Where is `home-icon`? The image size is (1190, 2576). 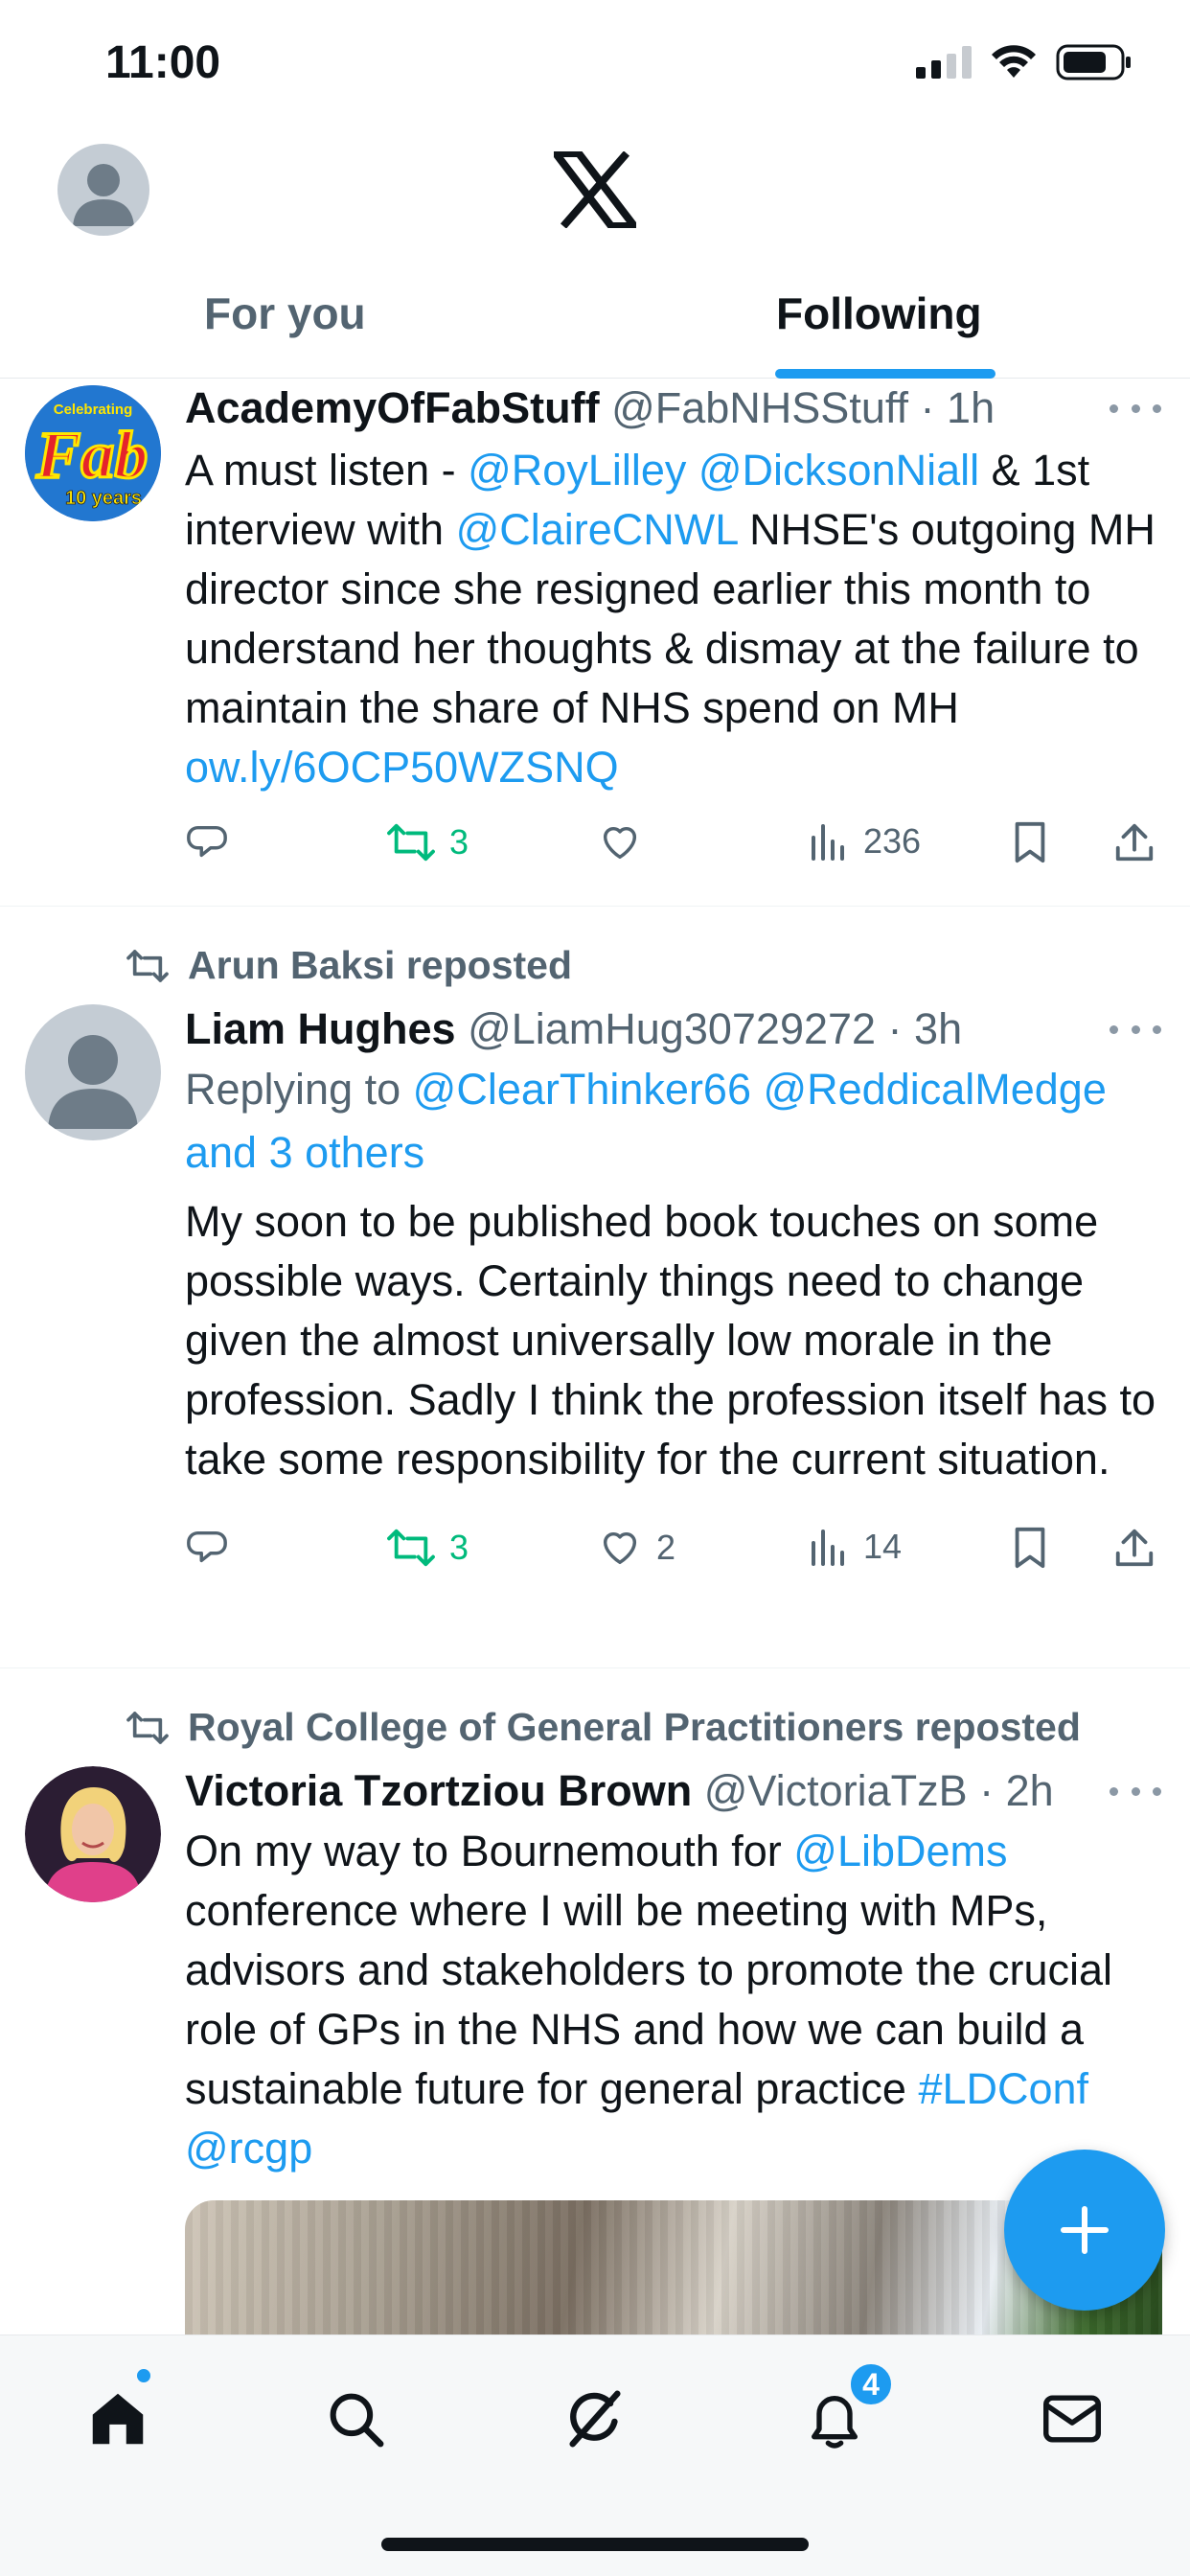
home-icon is located at coordinates (118, 2419).